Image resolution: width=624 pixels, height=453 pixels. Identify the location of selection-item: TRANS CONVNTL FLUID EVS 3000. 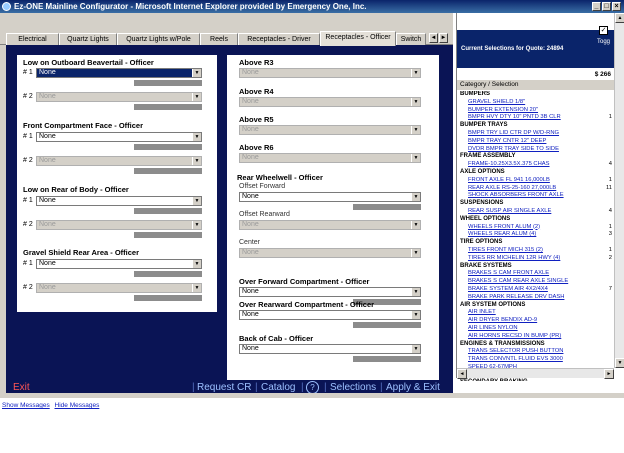
(535, 360).